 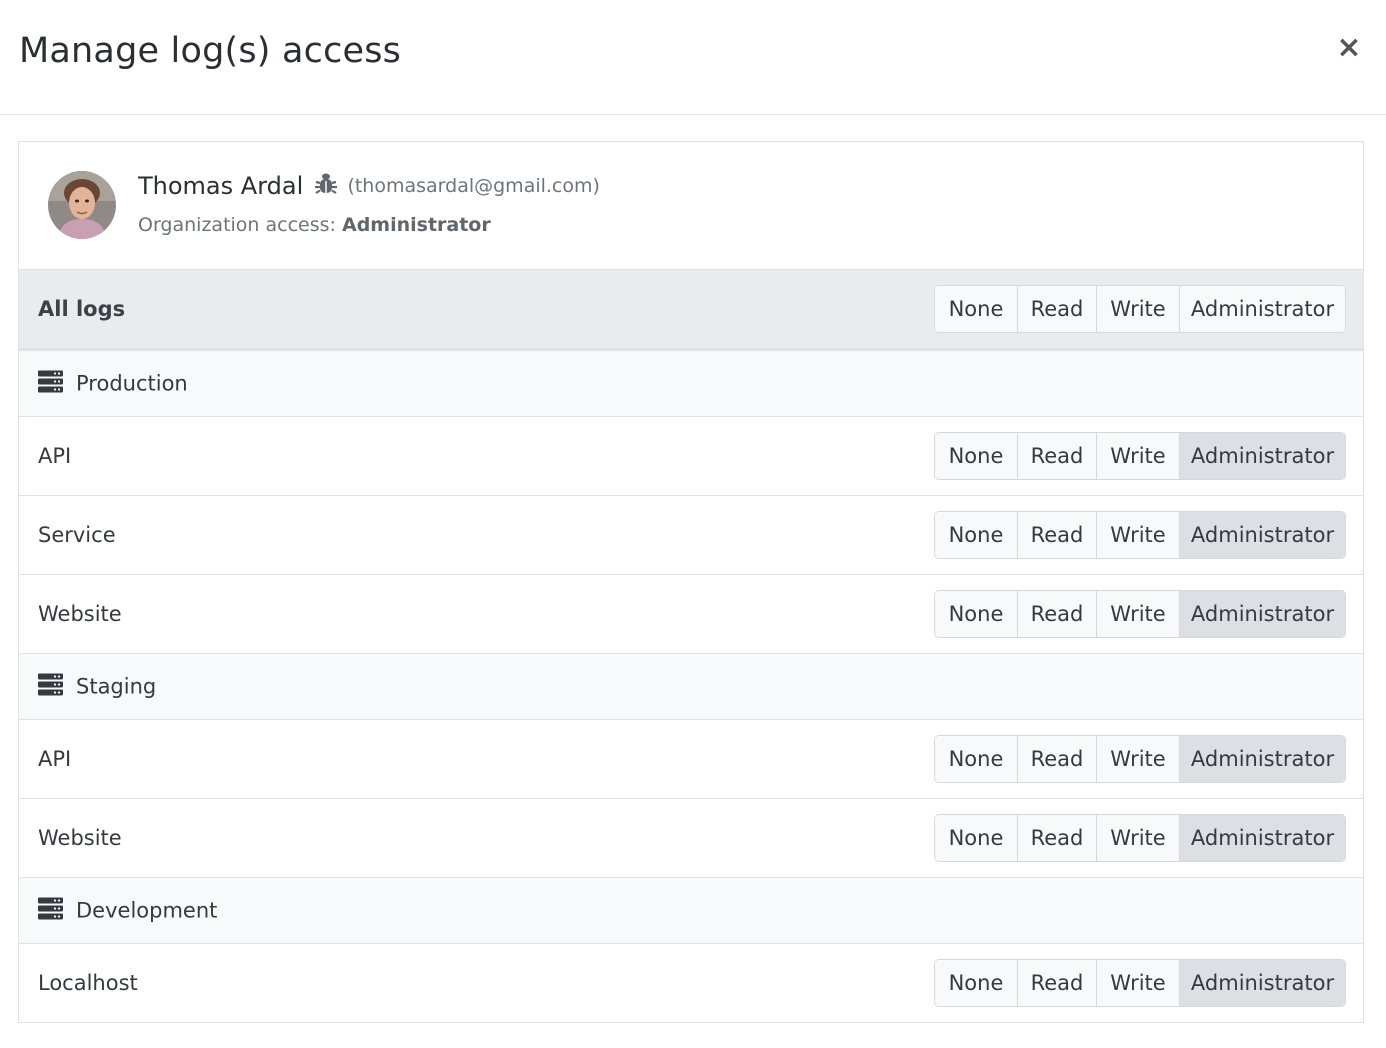 What do you see at coordinates (221, 186) in the screenshot?
I see `user-name: Thomas Ardal` at bounding box center [221, 186].